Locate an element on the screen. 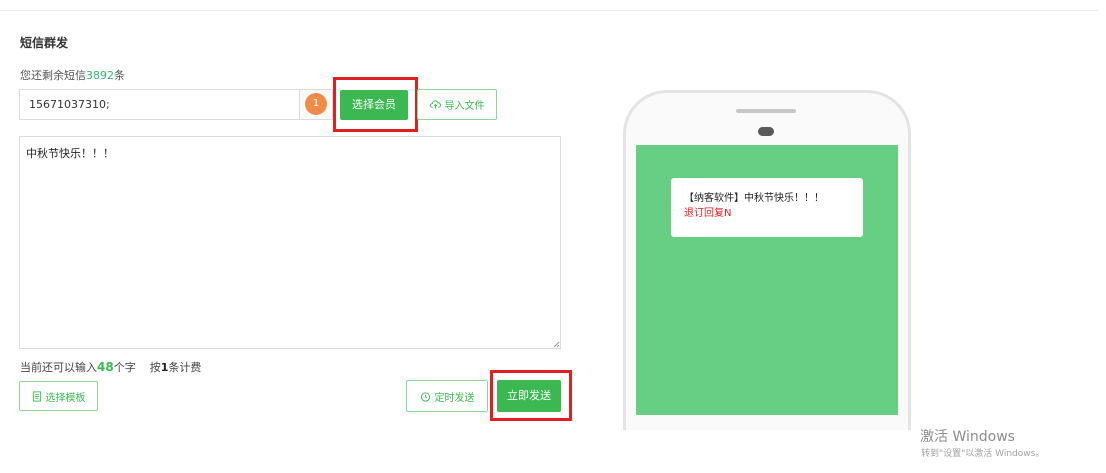 Image resolution: width=1106 pixels, height=473 pixels. counter-mid: 个字 is located at coordinates (124, 367).